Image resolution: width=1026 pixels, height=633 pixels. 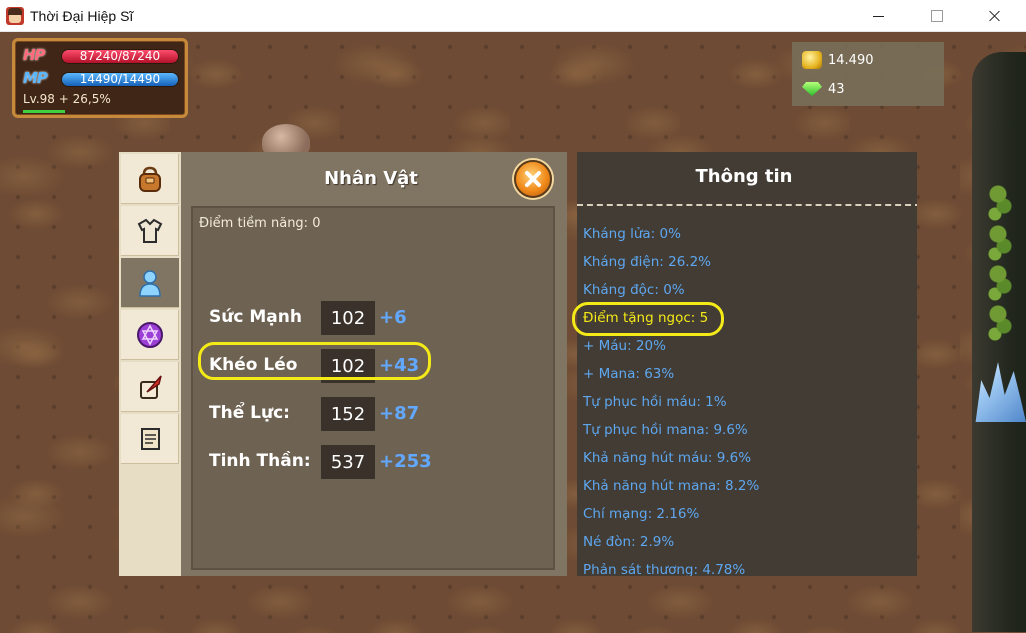 I want to click on gold-row: 14.490, so click(x=838, y=60).